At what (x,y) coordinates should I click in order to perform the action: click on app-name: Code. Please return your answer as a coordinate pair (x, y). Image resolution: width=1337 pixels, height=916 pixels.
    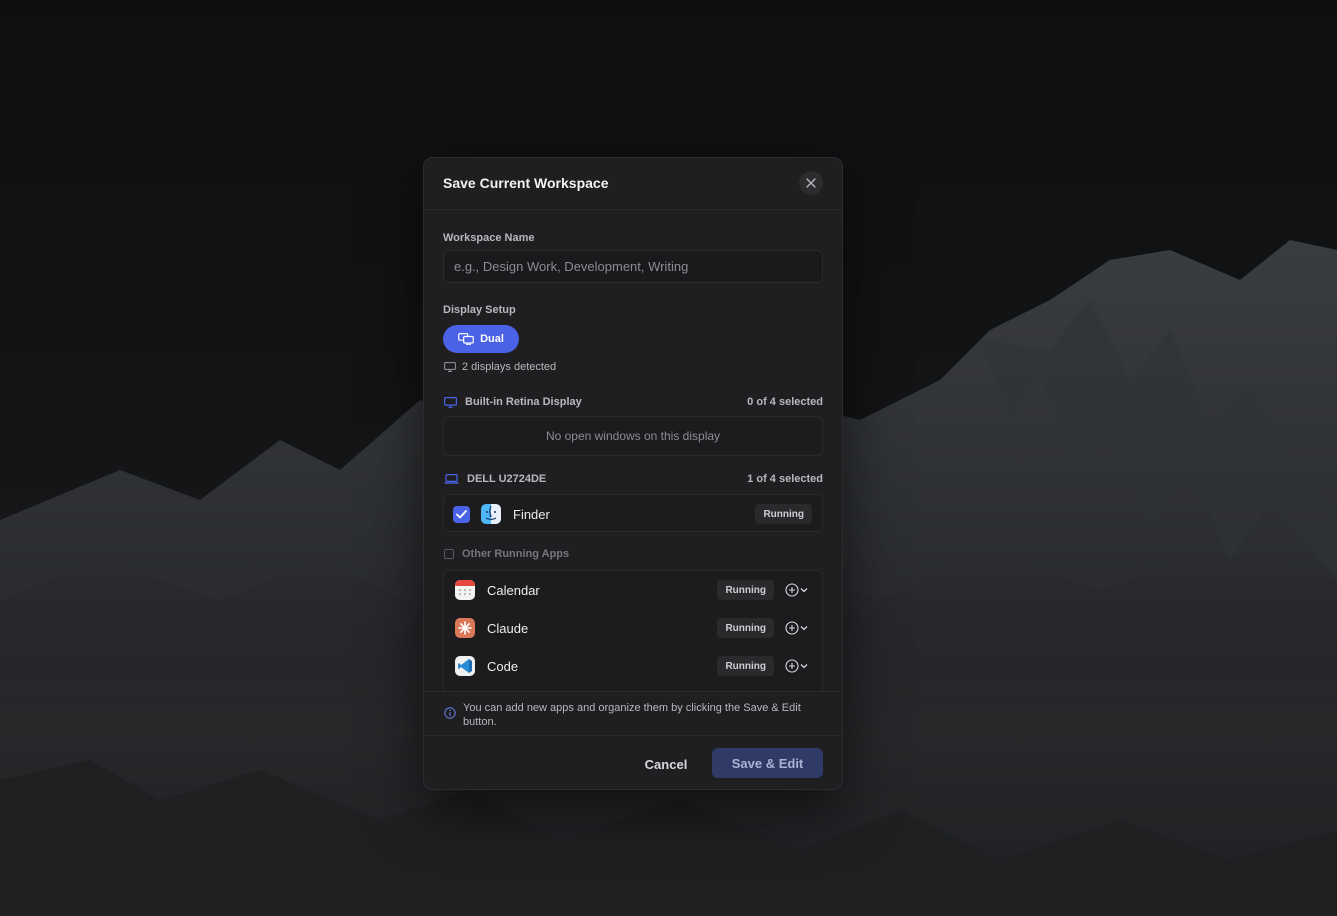
    Looking at the image, I should click on (503, 666).